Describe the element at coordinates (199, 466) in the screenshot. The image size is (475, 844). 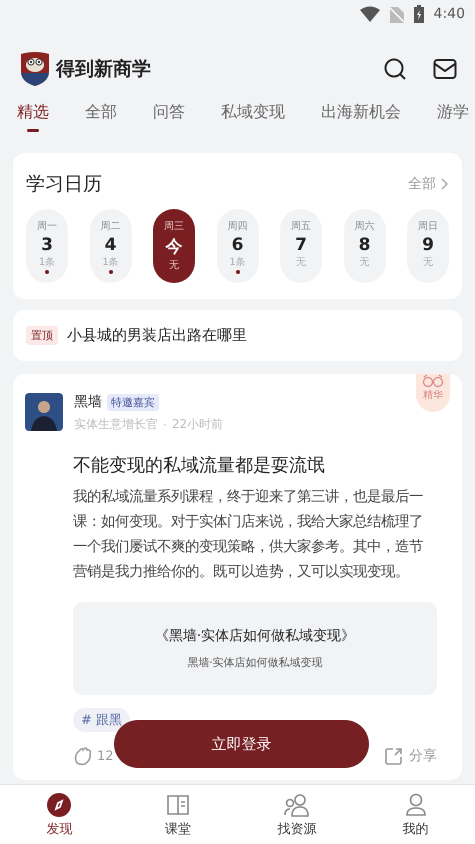
I see `post-title: 不能变现的私域流量都是耍流氓` at that location.